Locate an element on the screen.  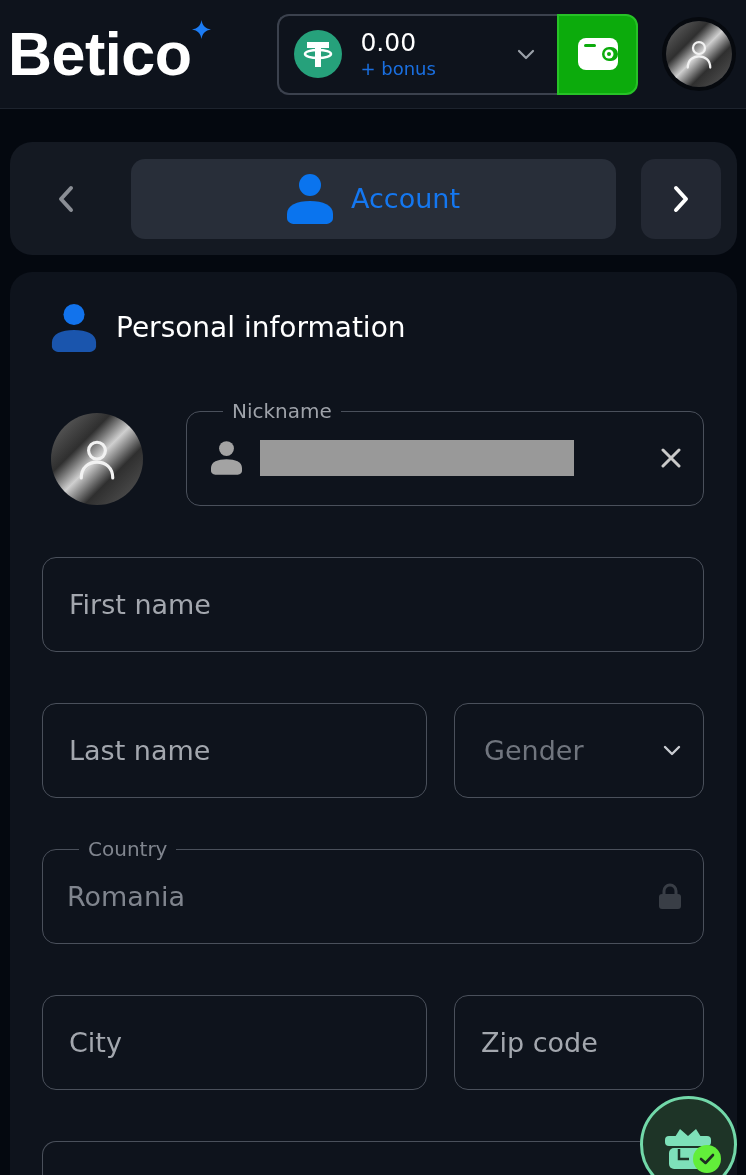
field-label: Nickname is located at coordinates (282, 411).